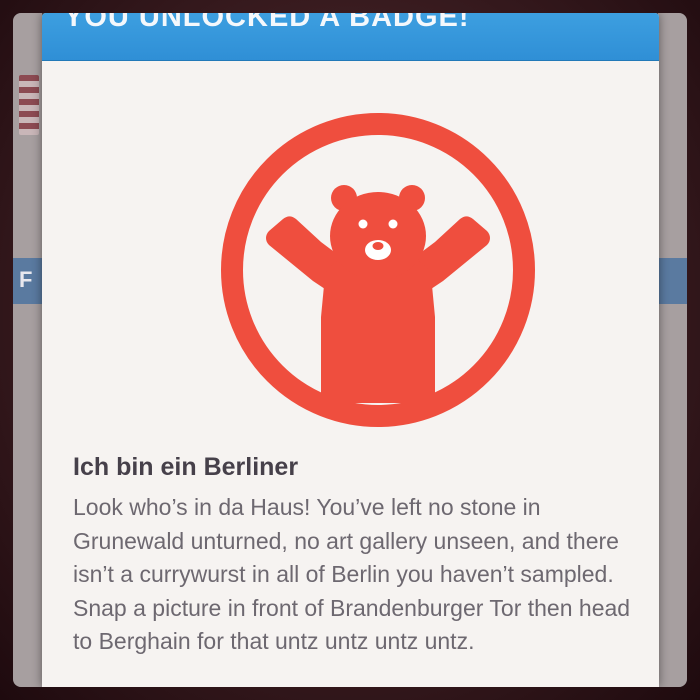 The image size is (700, 700). What do you see at coordinates (672, 350) in the screenshot?
I see `background-app-right-edge` at bounding box center [672, 350].